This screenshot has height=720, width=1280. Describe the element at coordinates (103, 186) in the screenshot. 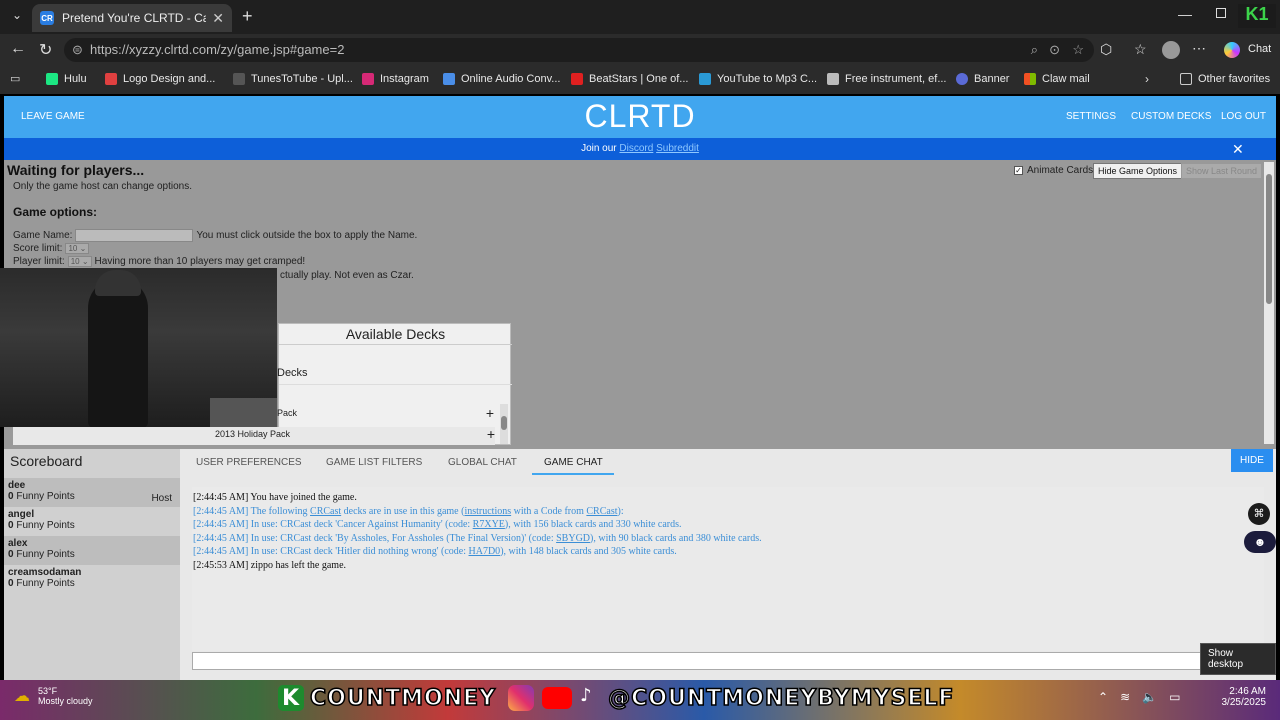

I see `host-note: Only the game host can change options.` at that location.